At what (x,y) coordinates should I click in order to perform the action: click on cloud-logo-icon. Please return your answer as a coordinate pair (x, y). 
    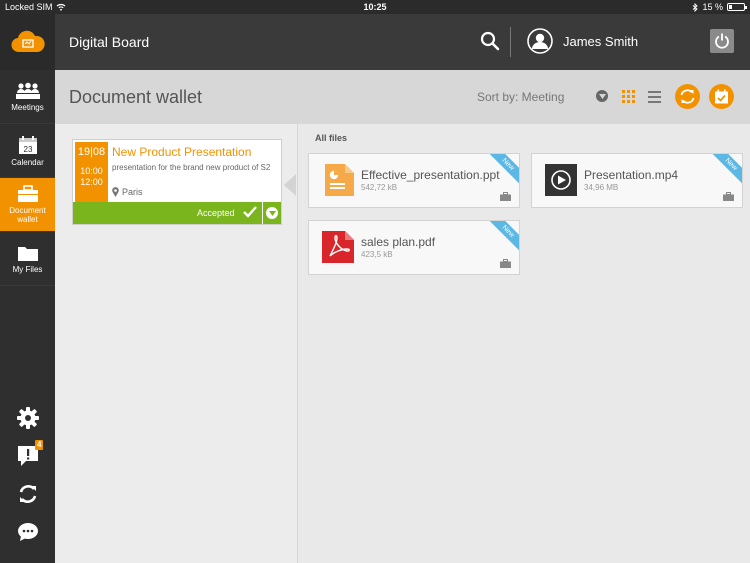
    Looking at the image, I should click on (27, 41).